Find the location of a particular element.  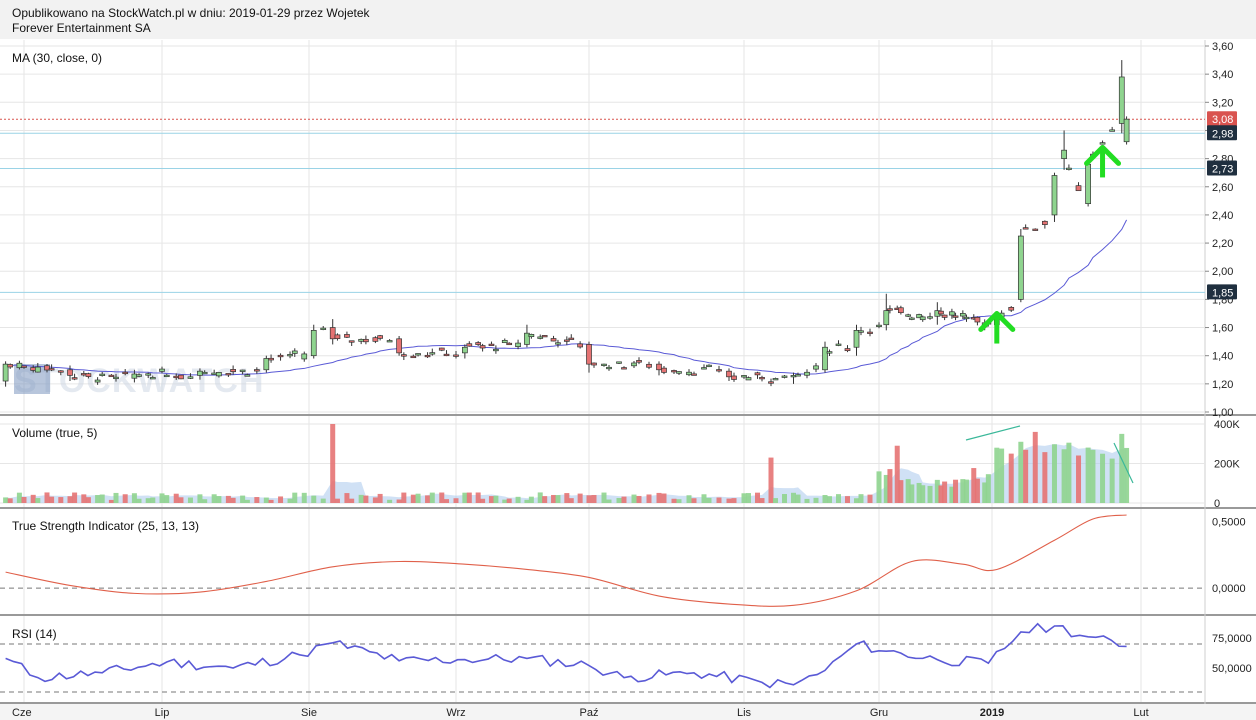

price-tick-label: 1,60 is located at coordinates (1222, 329).